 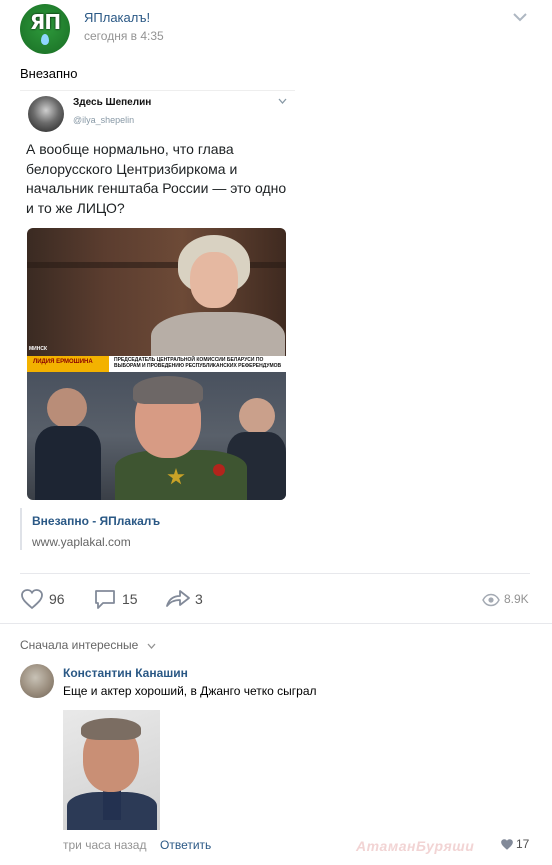 I want to click on woman-face, so click(x=214, y=280).